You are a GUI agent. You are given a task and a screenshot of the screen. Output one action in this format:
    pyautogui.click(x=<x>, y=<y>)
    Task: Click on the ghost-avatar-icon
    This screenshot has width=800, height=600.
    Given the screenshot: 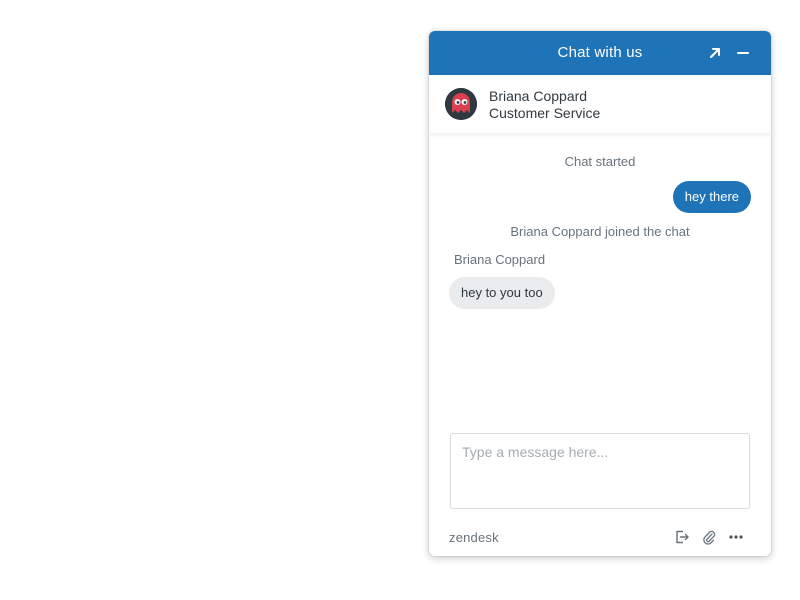 What is the action you would take?
    pyautogui.click(x=461, y=104)
    